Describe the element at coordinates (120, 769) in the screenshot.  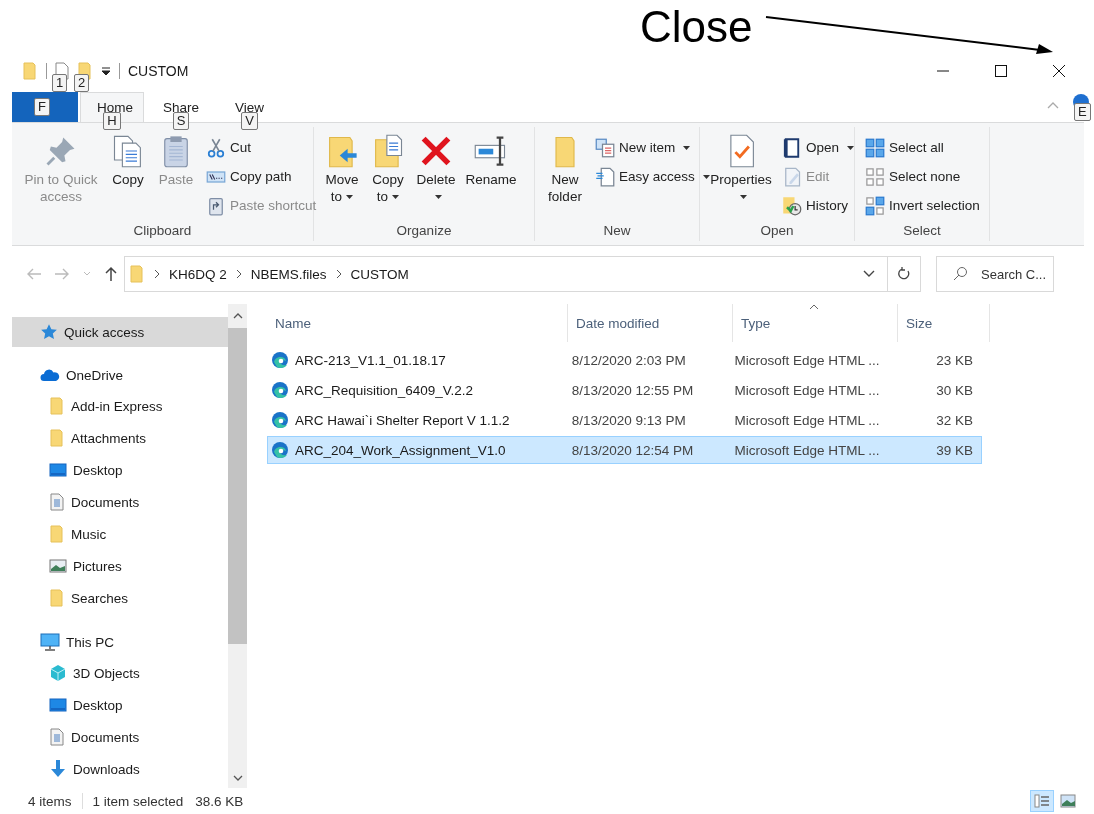
I see `nav-item: Downloads` at that location.